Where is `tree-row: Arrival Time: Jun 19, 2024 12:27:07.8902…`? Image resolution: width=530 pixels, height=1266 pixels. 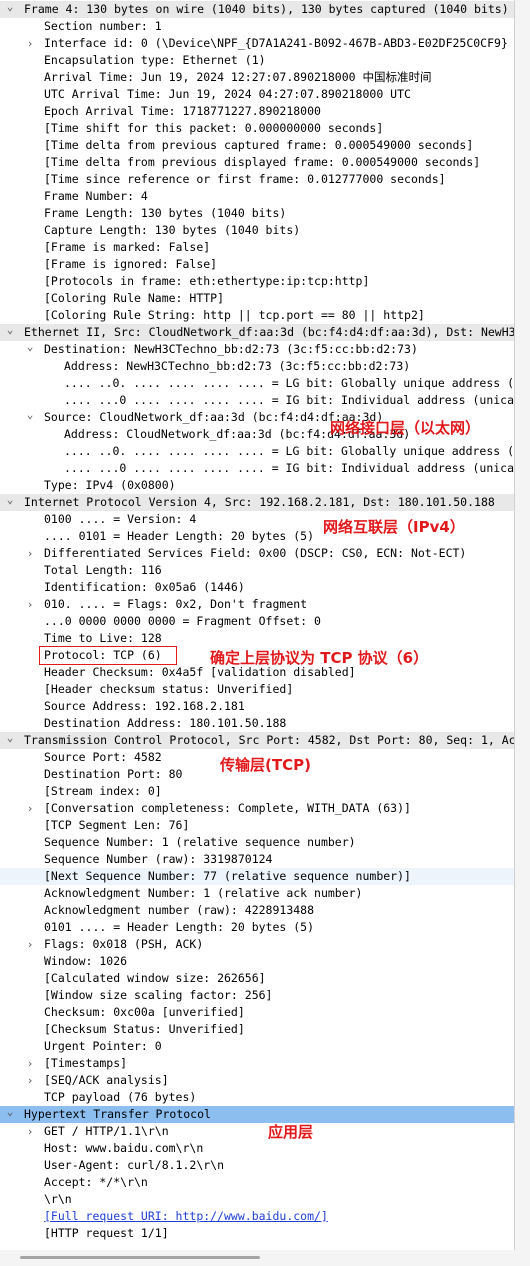 tree-row: Arrival Time: Jun 19, 2024 12:27:07.8902… is located at coordinates (257, 77).